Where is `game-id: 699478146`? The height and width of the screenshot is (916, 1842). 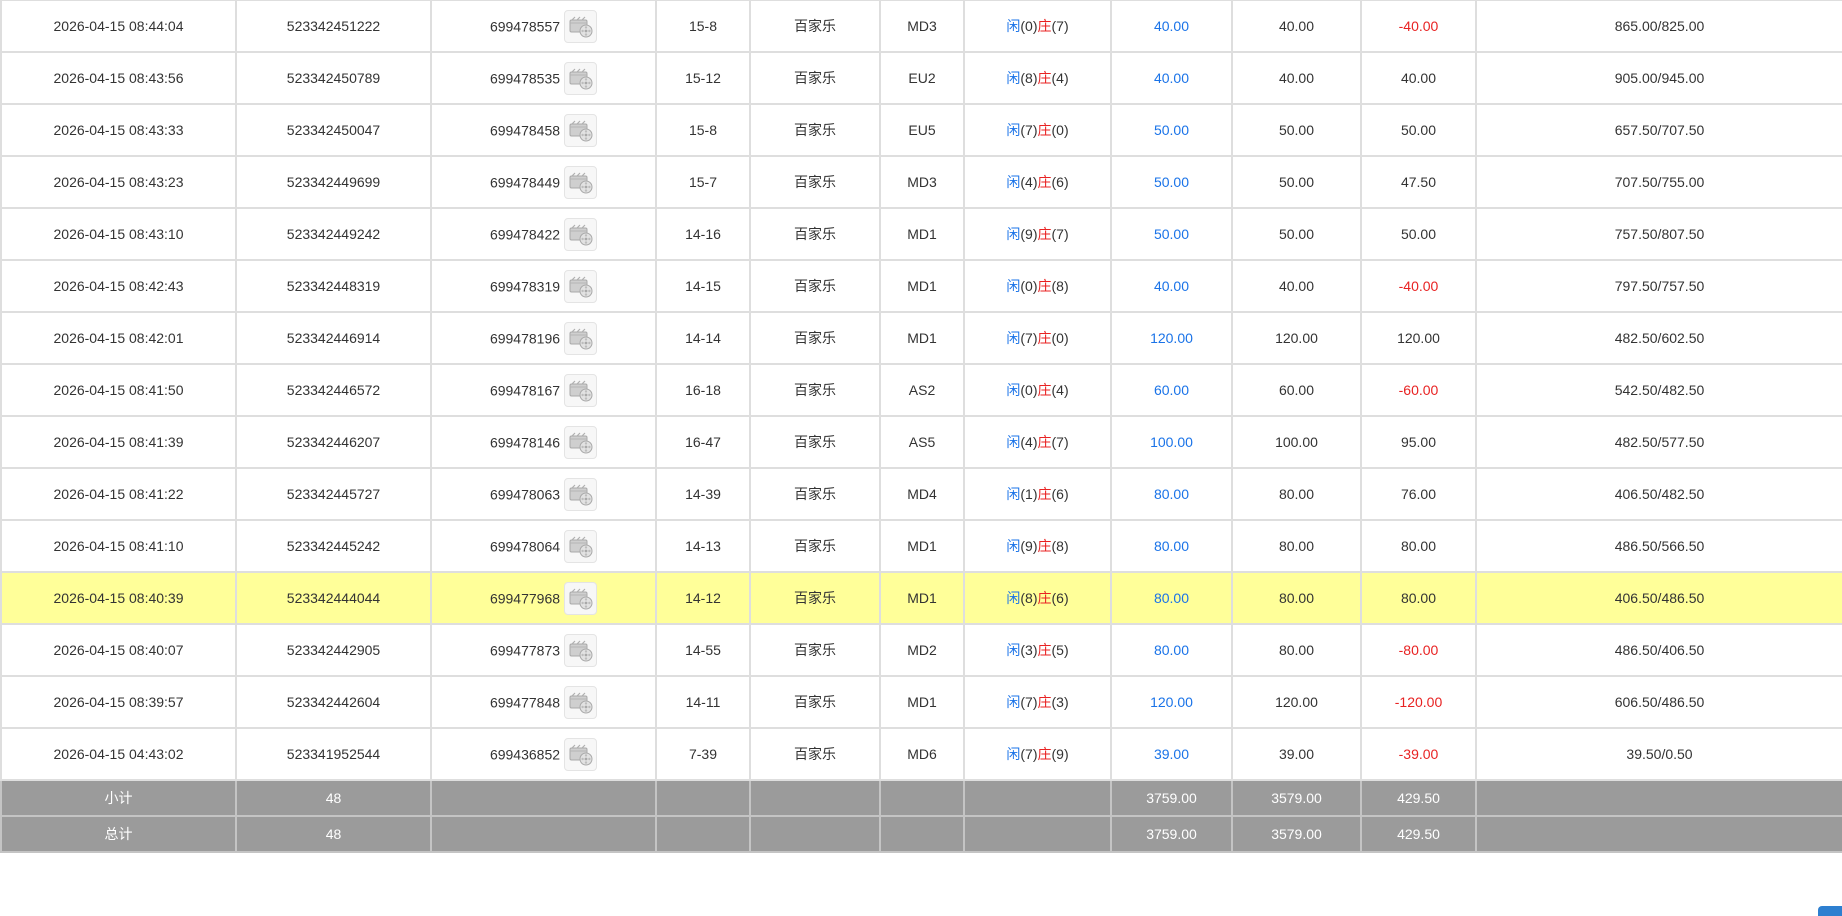 game-id: 699478146 is located at coordinates (525, 442).